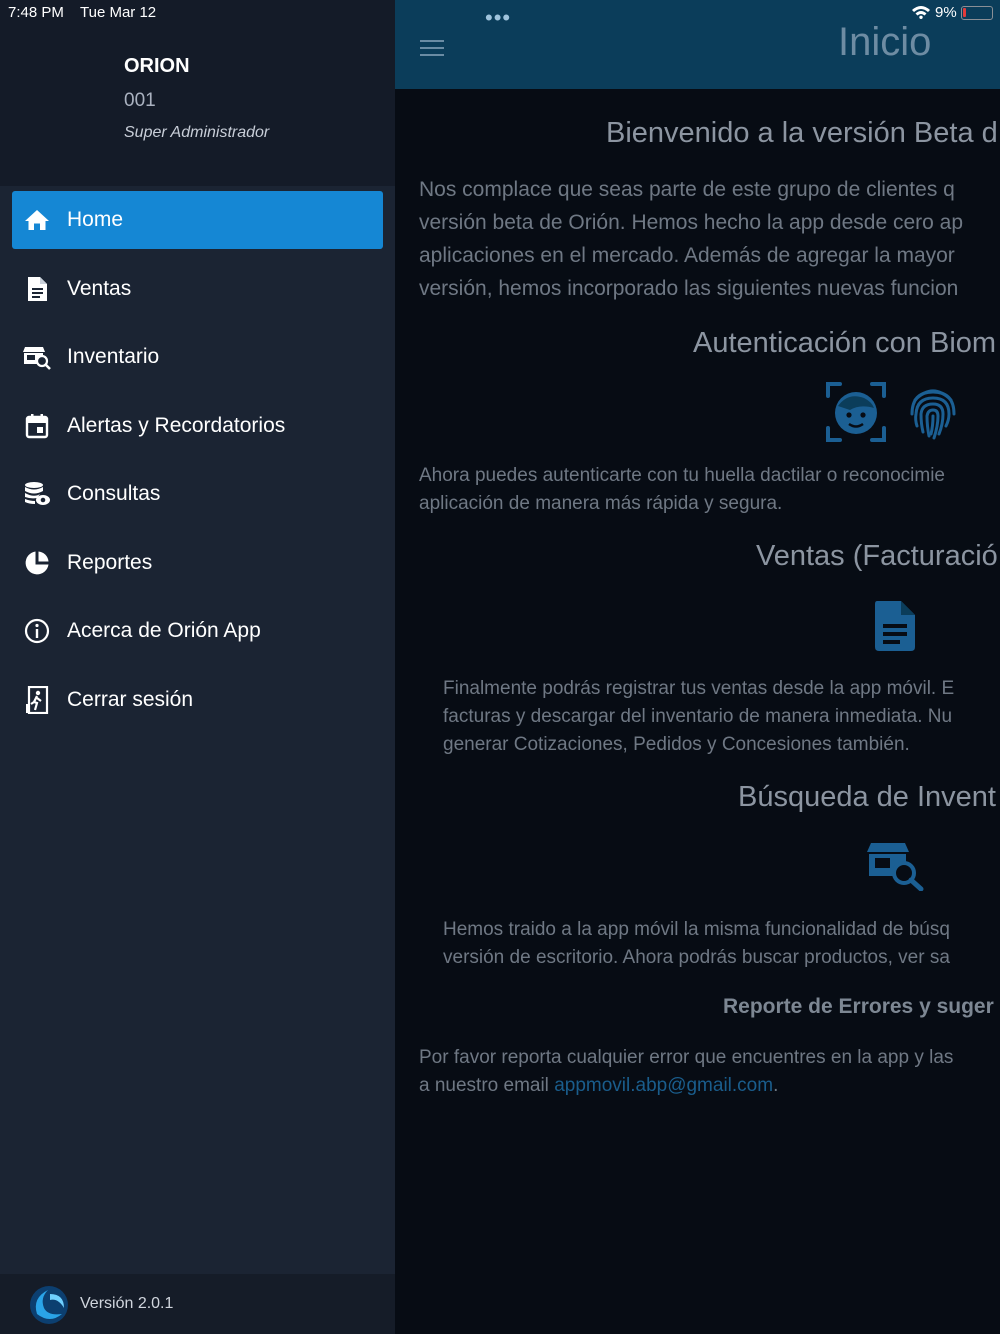  I want to click on status-date: Tue Mar 12, so click(118, 12).